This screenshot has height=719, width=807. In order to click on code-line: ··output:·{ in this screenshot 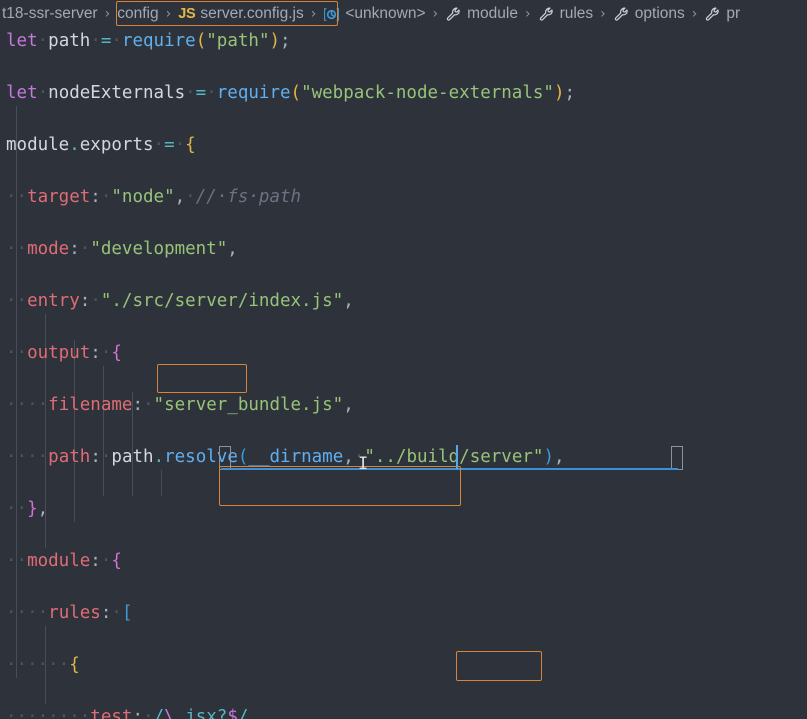, I will do `click(403, 353)`.